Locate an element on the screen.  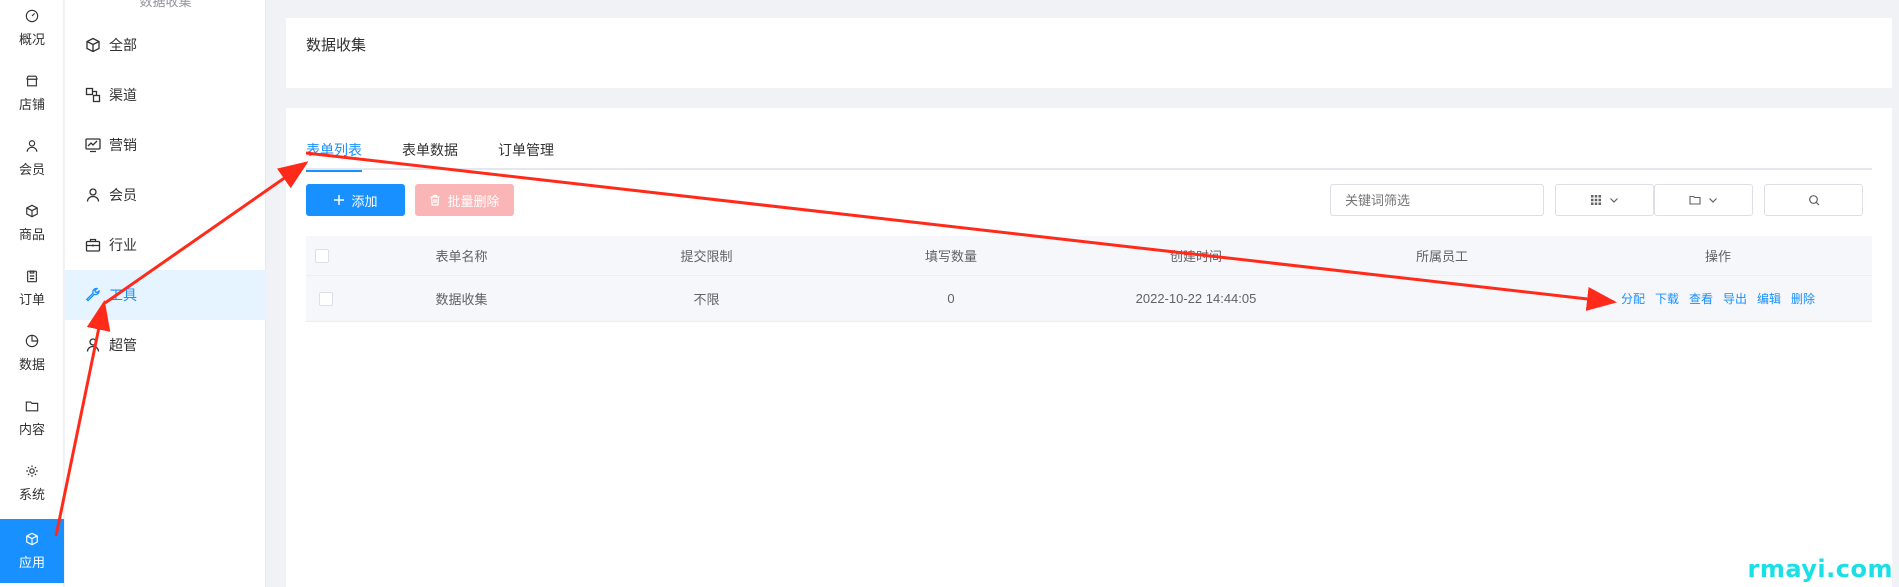
page-header-card: 数据收集 is located at coordinates (1089, 53).